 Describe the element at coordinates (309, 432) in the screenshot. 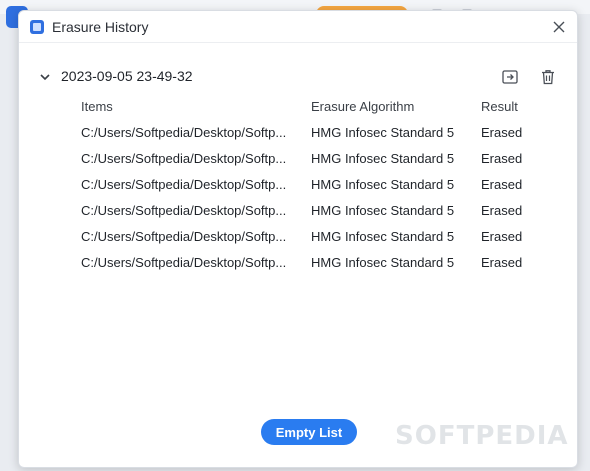

I see `empty-list-button: Empty List` at that location.